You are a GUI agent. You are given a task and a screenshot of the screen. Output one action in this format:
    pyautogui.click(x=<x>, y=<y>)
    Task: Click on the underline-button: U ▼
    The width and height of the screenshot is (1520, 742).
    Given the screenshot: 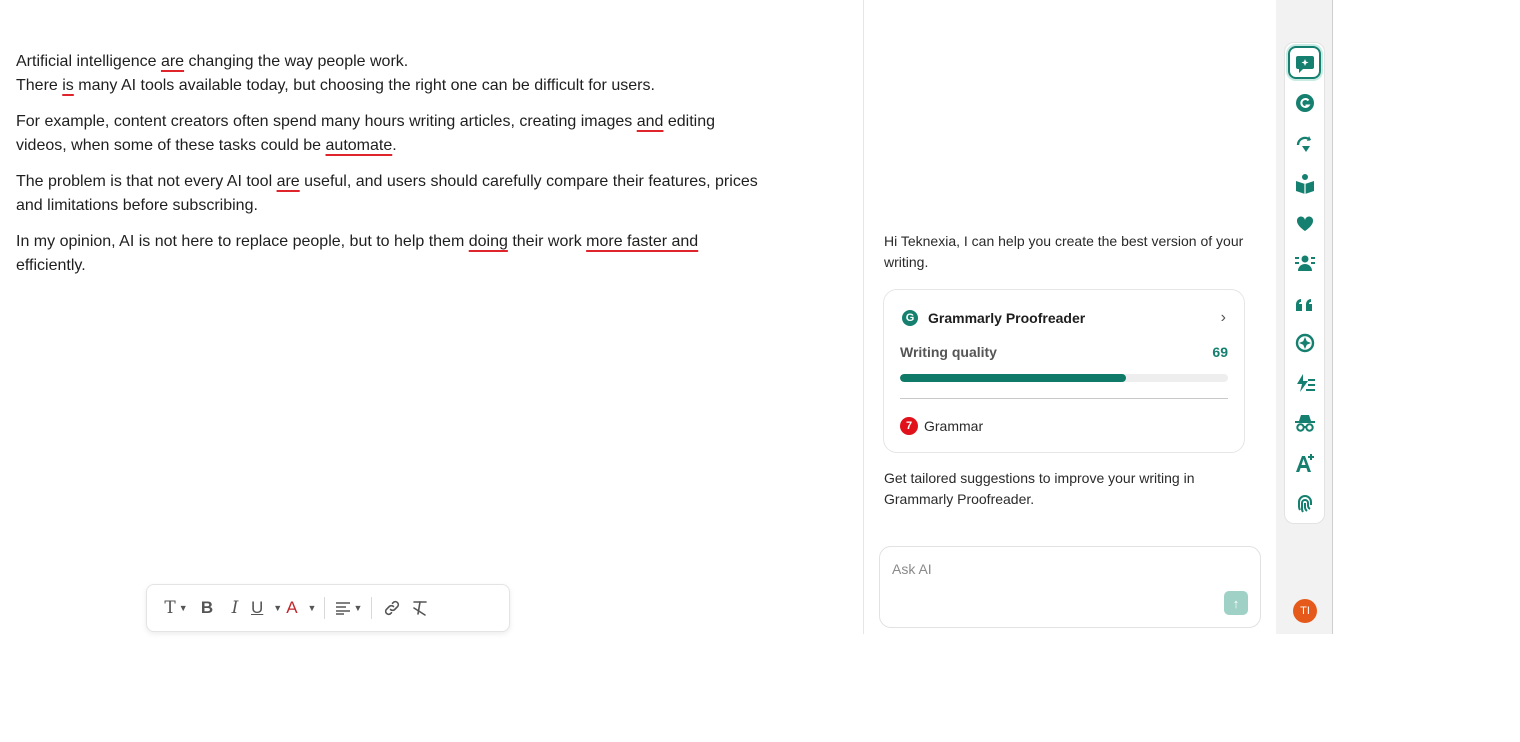 What is the action you would take?
    pyautogui.click(x=266, y=608)
    